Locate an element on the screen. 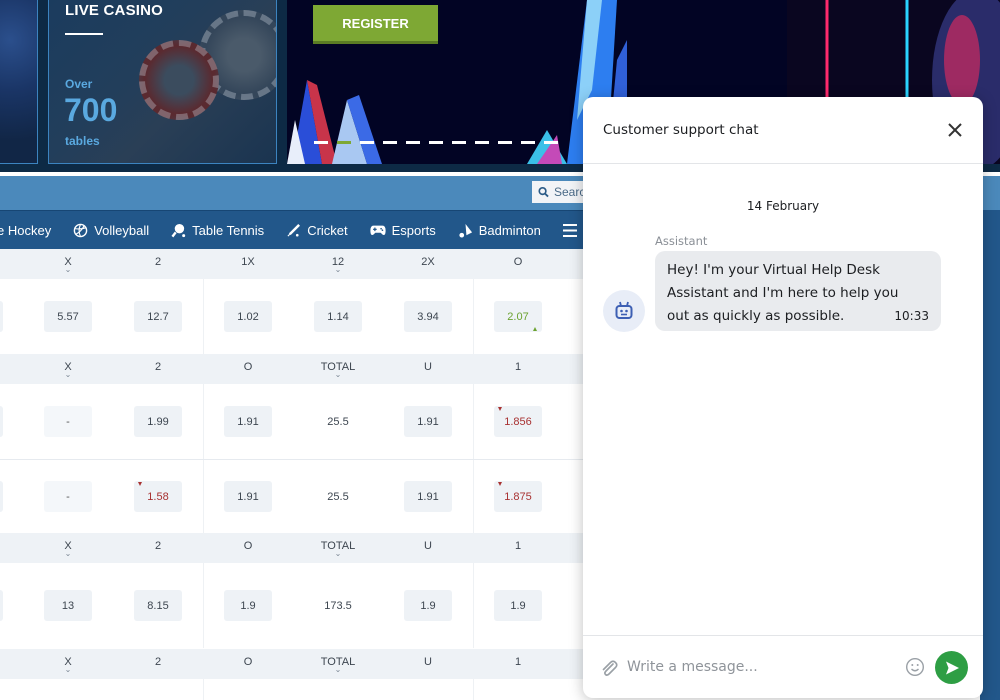 The image size is (1000, 700). odds-button: 12.7 is located at coordinates (158, 316).